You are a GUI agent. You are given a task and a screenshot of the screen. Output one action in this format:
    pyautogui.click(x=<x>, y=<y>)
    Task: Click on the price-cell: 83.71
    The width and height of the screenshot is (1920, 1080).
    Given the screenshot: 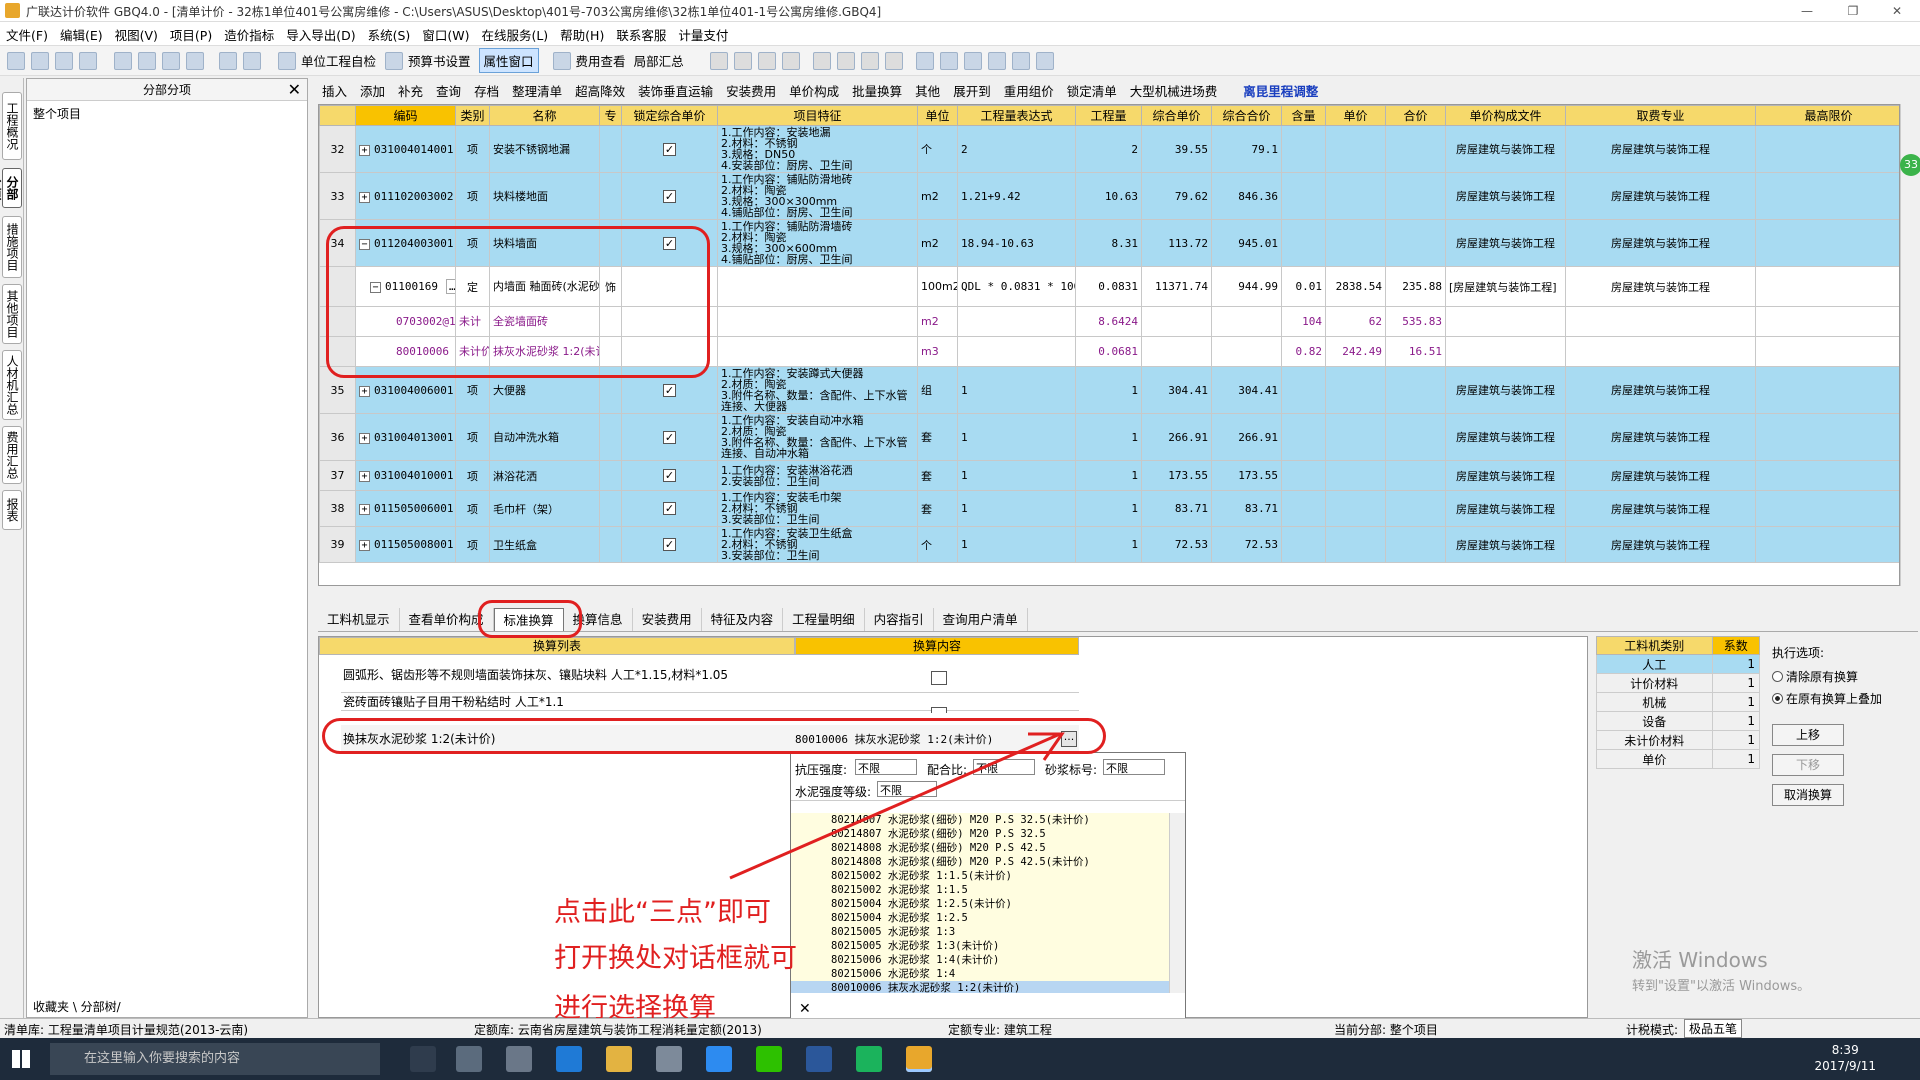 What is the action you would take?
    pyautogui.click(x=1176, y=508)
    